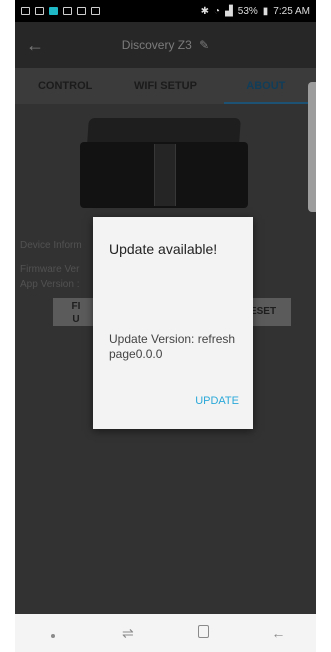  Describe the element at coordinates (265, 11) in the screenshot. I see `battery-icon: ▮` at that location.